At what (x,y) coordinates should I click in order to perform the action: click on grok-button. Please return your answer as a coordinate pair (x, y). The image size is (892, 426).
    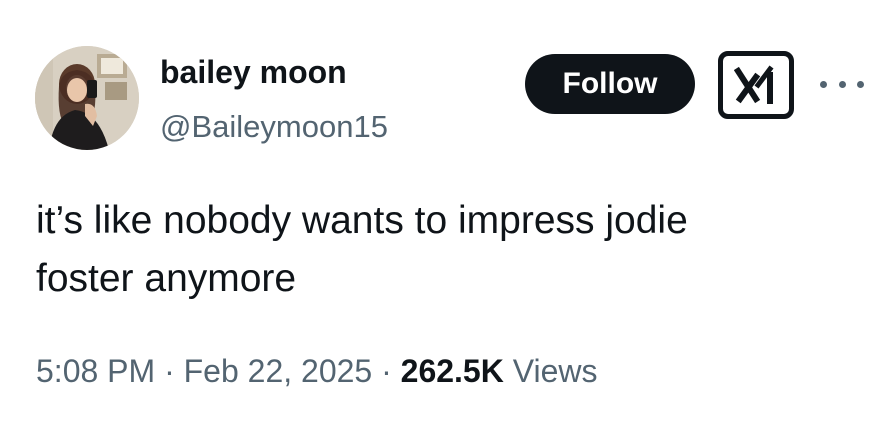
    Looking at the image, I should click on (756, 85).